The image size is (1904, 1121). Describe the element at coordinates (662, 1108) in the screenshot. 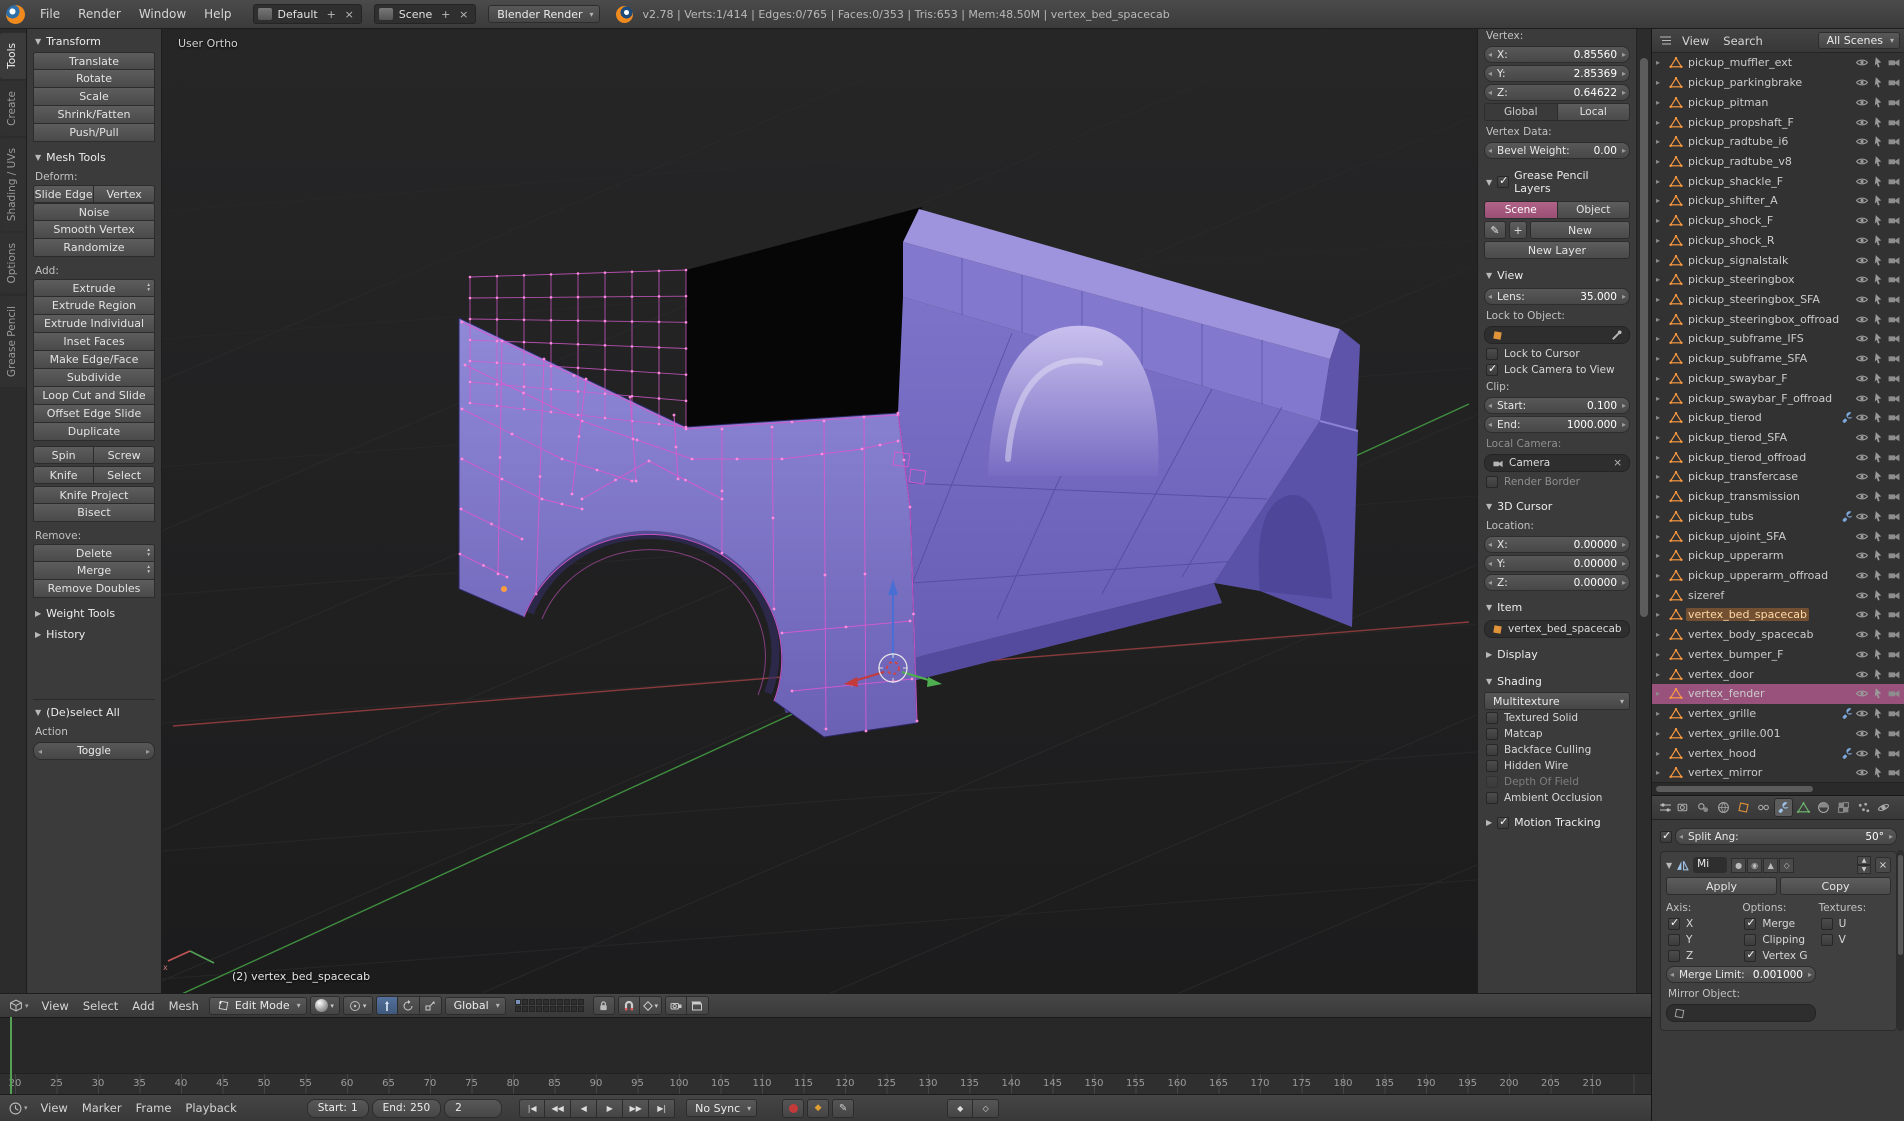

I see `transport-button: ▶|` at that location.